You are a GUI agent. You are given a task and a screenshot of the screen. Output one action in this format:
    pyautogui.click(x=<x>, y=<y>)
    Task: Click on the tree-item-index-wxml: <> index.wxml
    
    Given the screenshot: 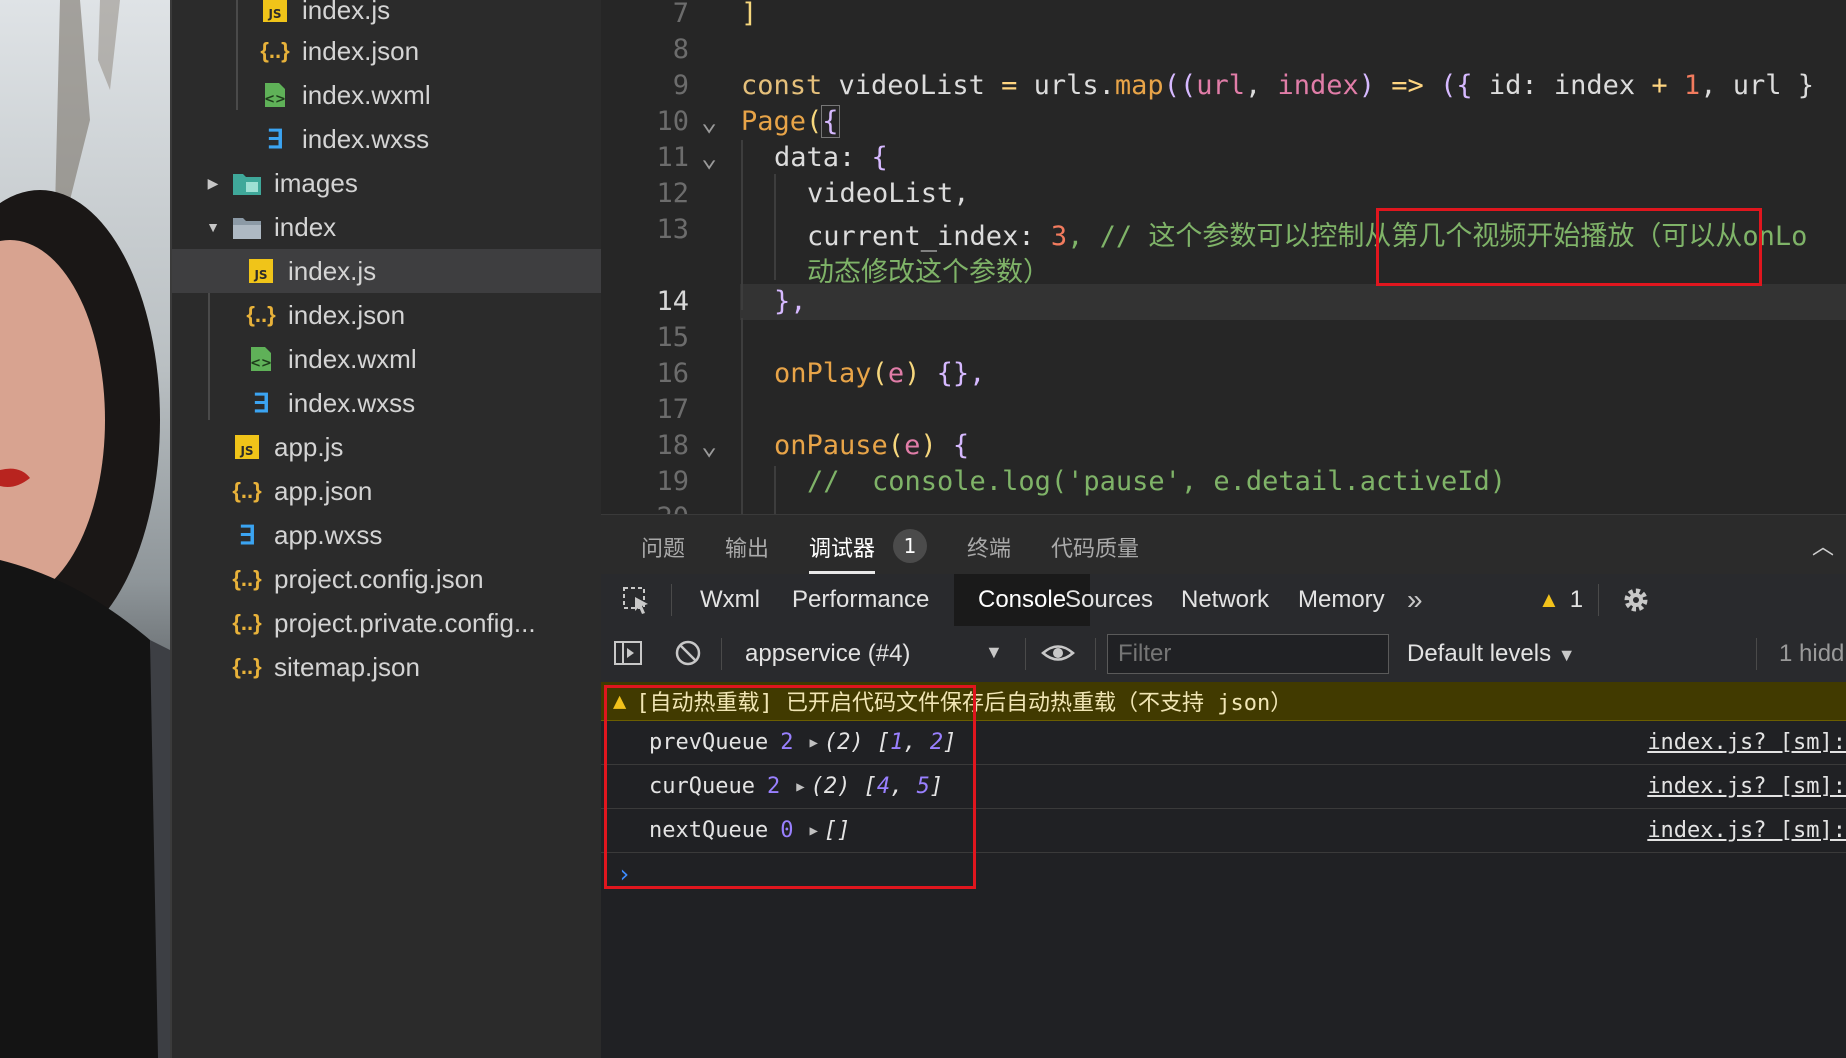 What is the action you would take?
    pyautogui.click(x=423, y=359)
    